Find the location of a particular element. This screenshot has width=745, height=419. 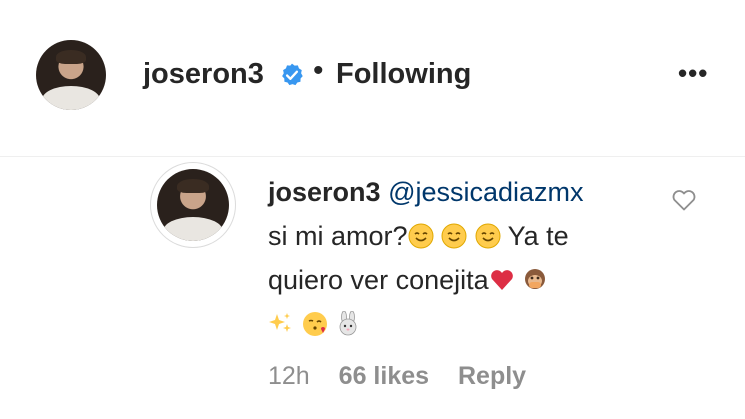

divider is located at coordinates (372, 156).